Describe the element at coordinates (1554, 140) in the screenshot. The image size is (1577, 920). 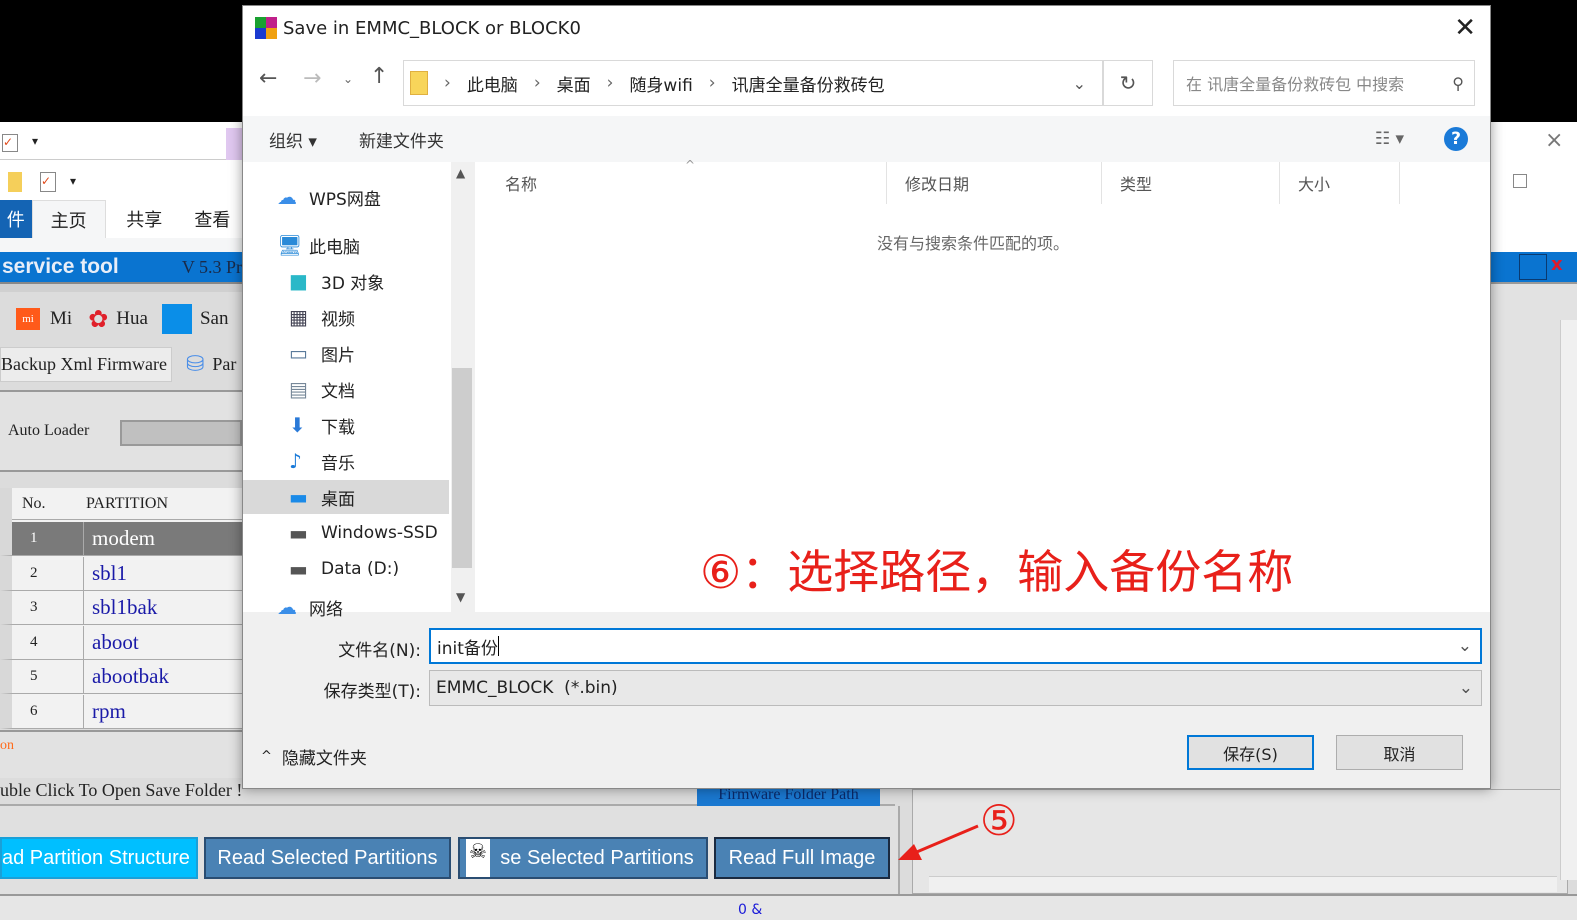
I see `close-icon: ×` at that location.